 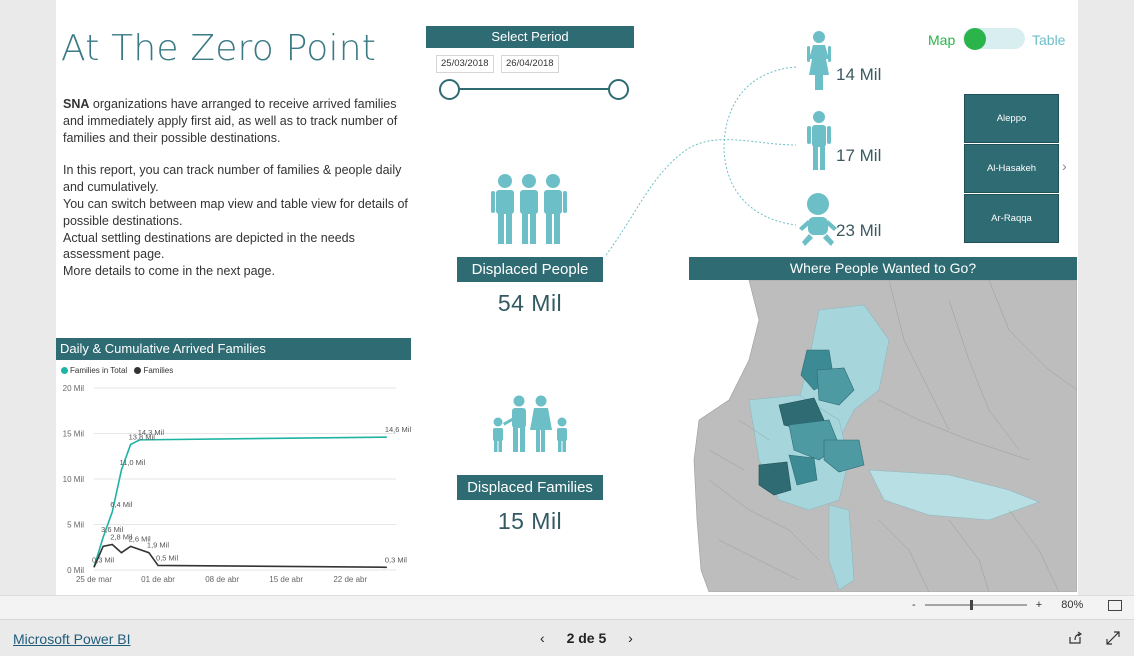 I want to click on page-indicator: 2 de 5, so click(x=586, y=638).